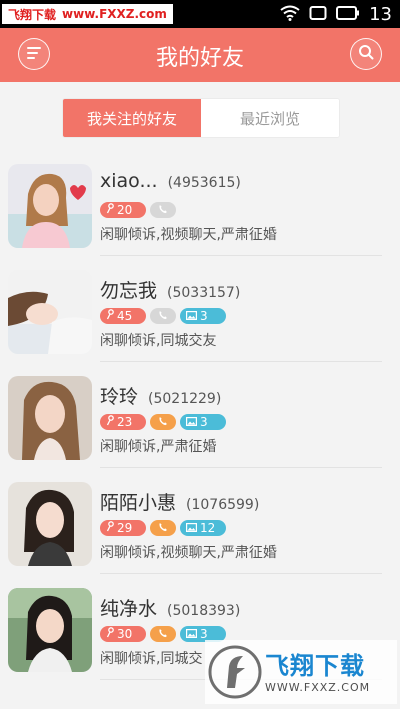  What do you see at coordinates (199, 58) in the screenshot?
I see `page-title: 我的好友` at bounding box center [199, 58].